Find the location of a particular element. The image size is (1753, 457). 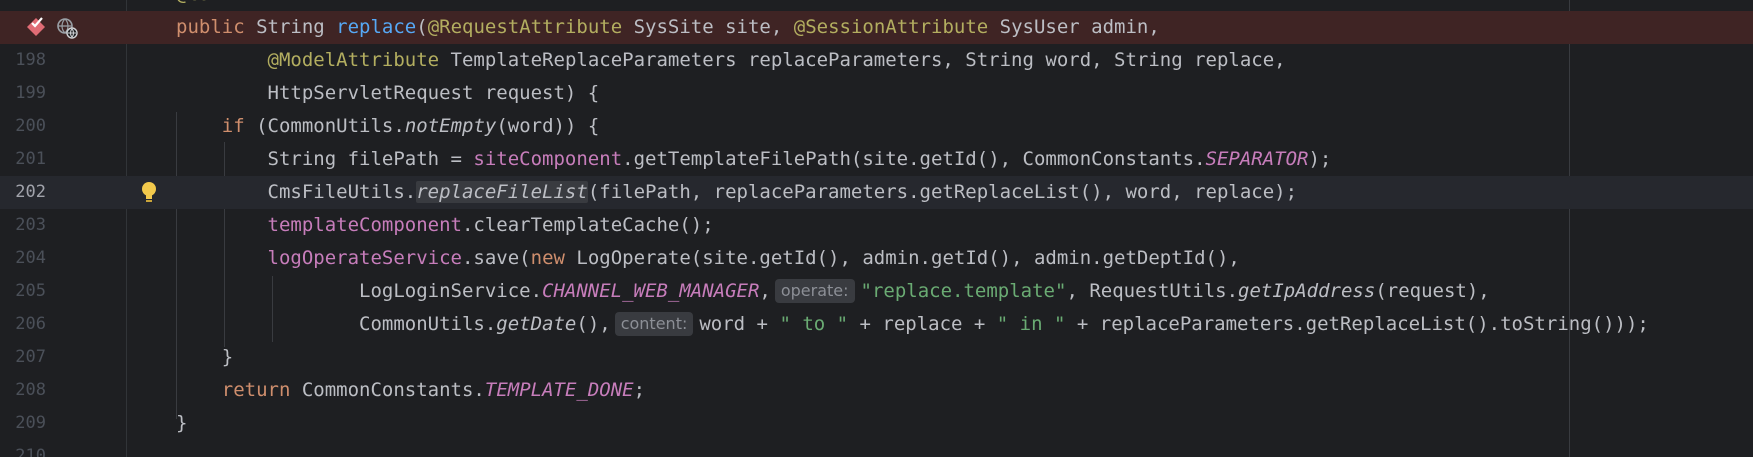

selected-word: replaceFileList is located at coordinates (502, 192).